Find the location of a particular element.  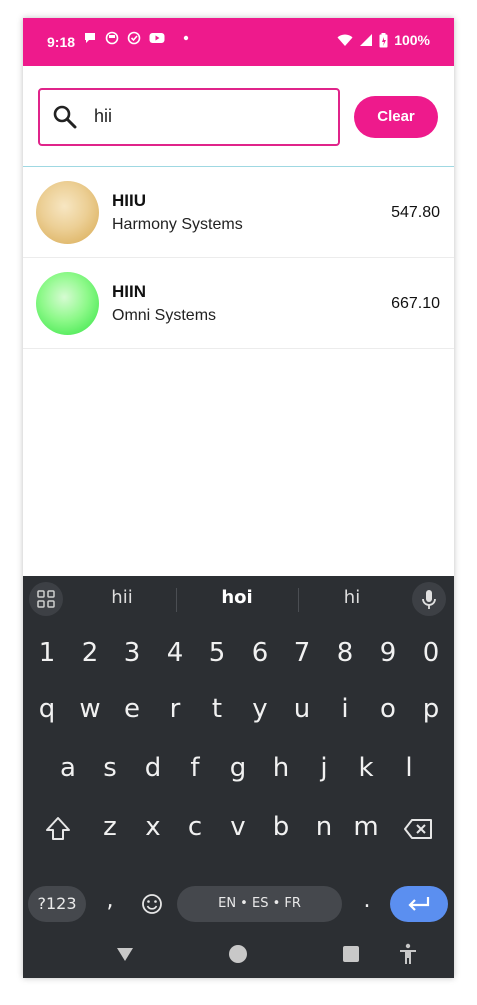

key-2: 2 is located at coordinates (90, 653).